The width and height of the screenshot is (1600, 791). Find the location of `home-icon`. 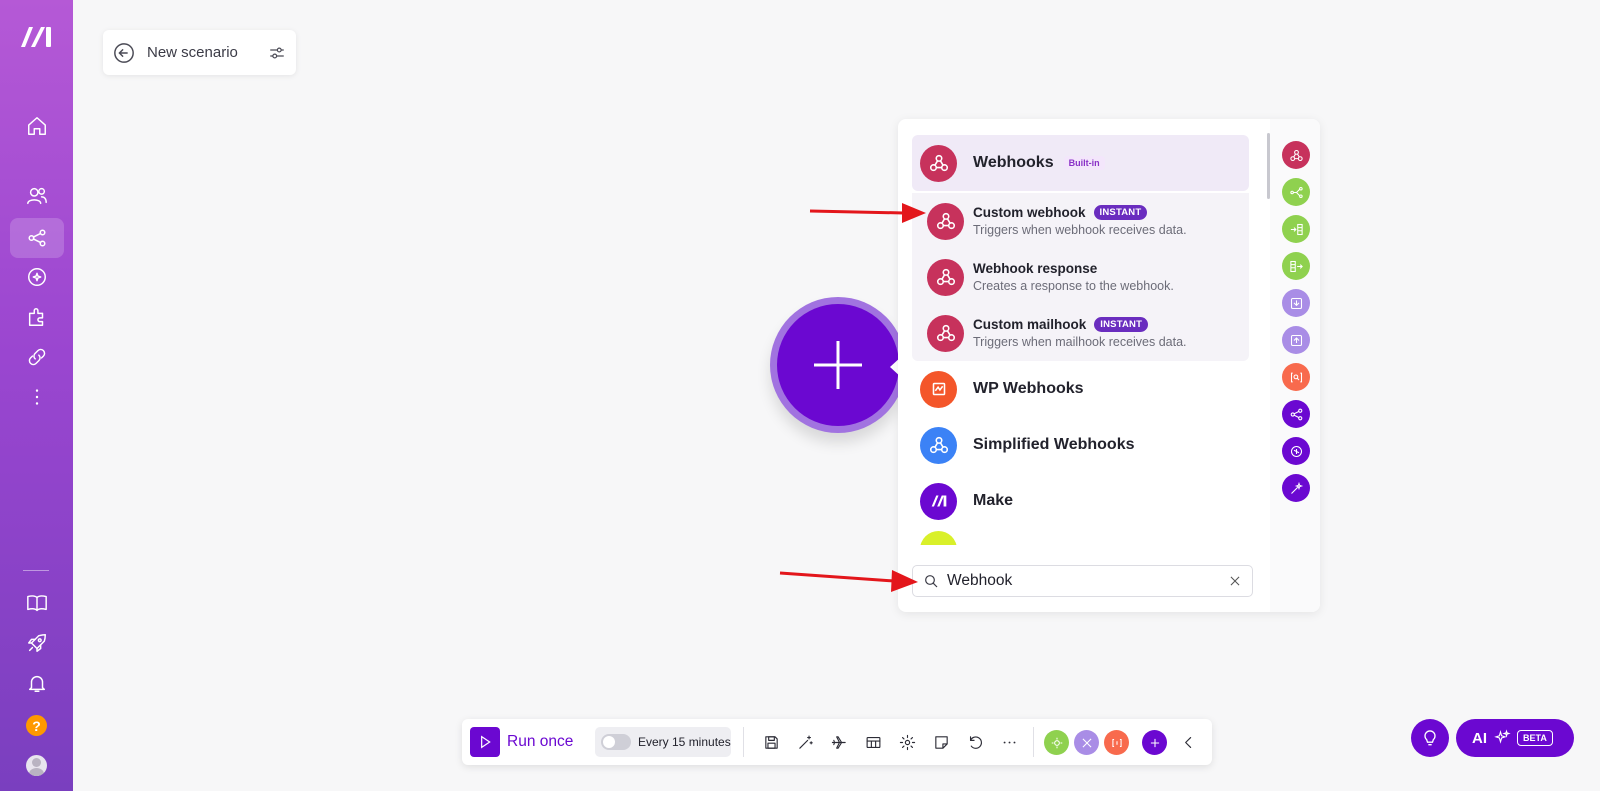

home-icon is located at coordinates (37, 126).